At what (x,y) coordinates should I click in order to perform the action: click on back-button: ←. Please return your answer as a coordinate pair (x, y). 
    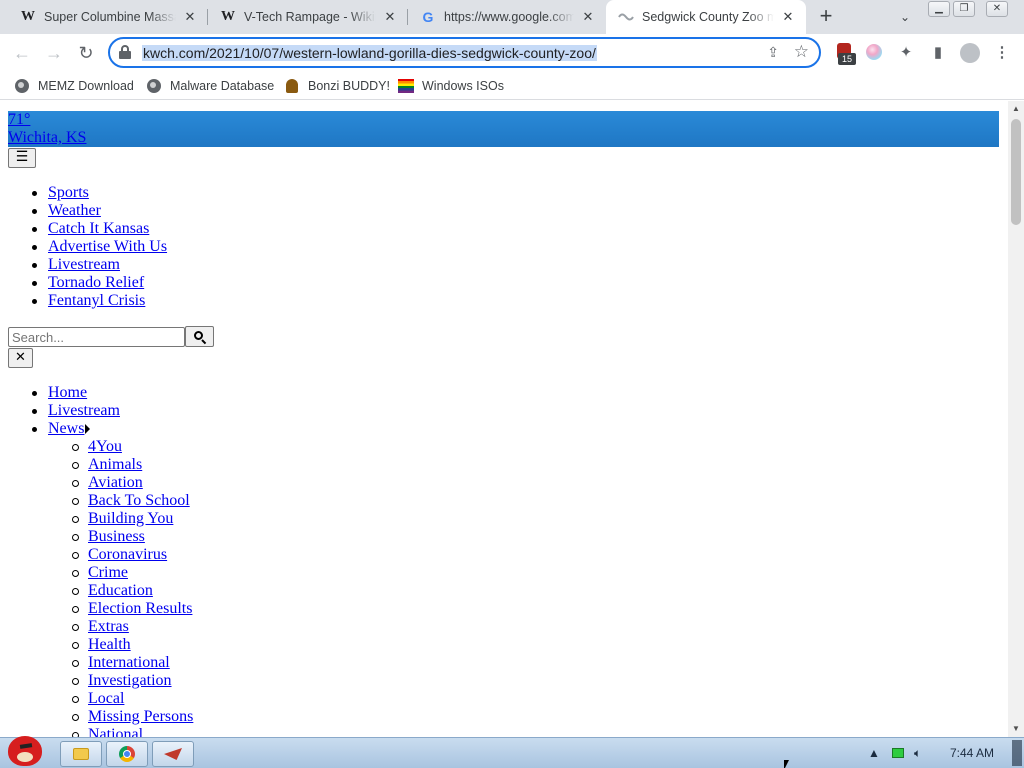
    Looking at the image, I should click on (22, 53).